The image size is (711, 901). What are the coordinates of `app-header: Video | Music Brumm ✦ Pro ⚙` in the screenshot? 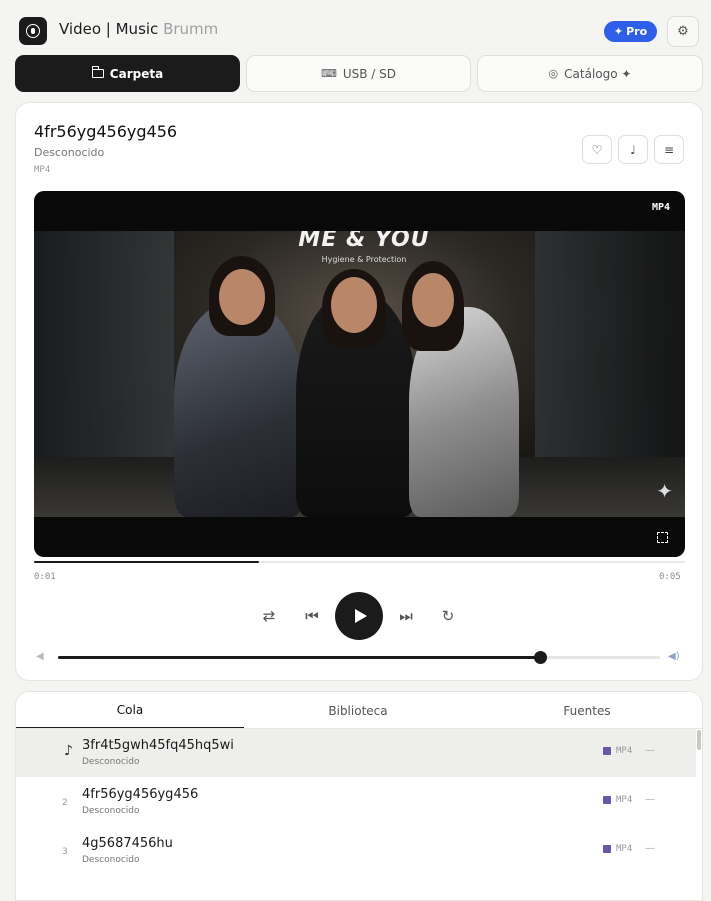 It's located at (355, 28).